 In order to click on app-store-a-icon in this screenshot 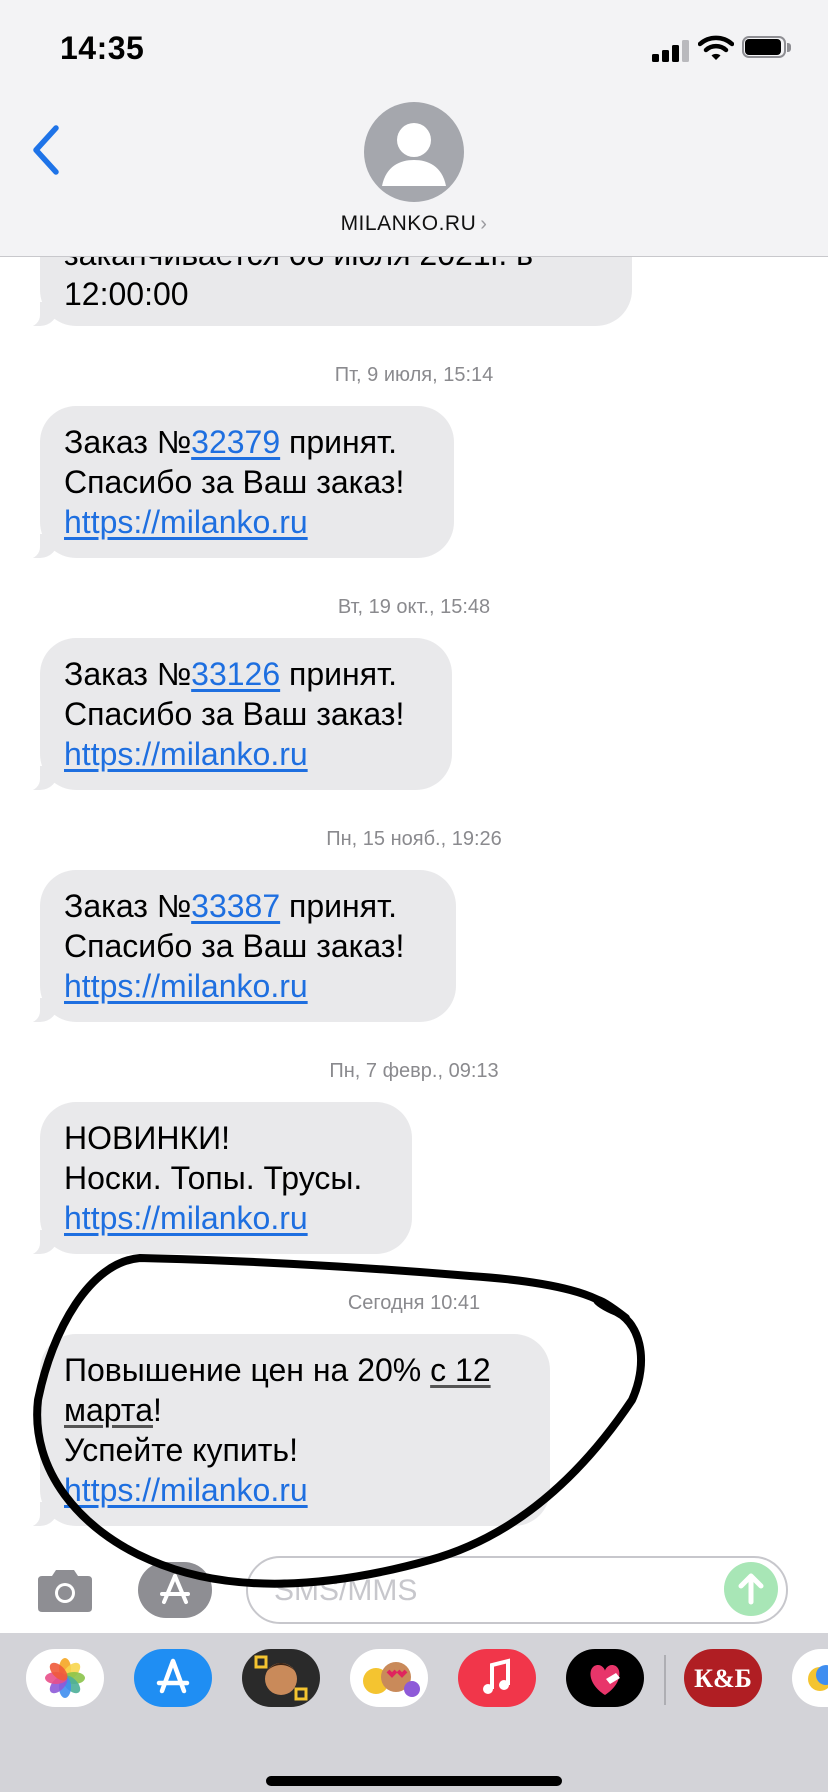, I will do `click(175, 1589)`.